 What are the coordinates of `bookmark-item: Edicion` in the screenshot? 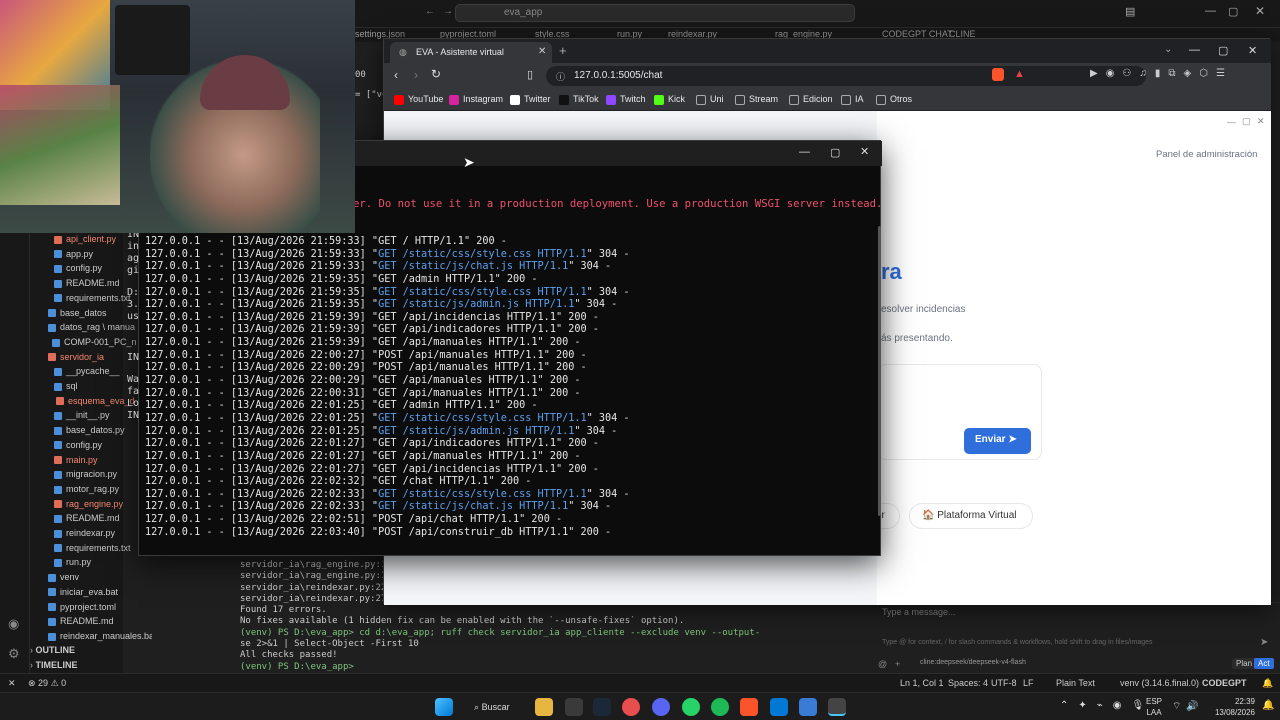 It's located at (811, 99).